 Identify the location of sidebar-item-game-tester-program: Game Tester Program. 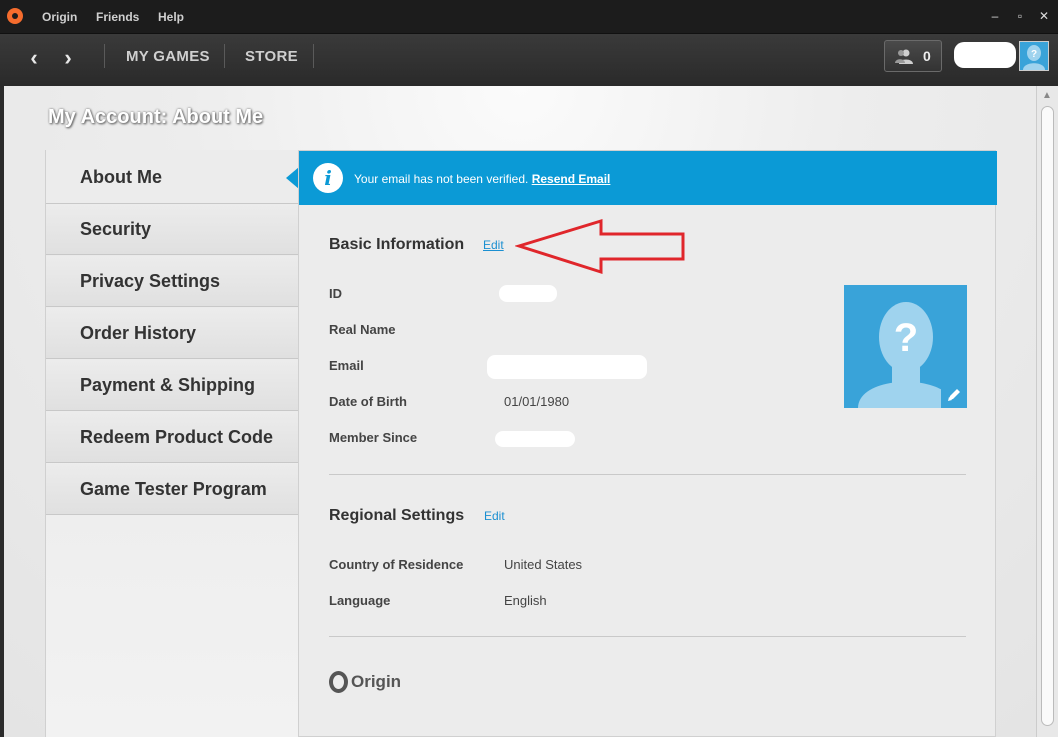
(172, 489).